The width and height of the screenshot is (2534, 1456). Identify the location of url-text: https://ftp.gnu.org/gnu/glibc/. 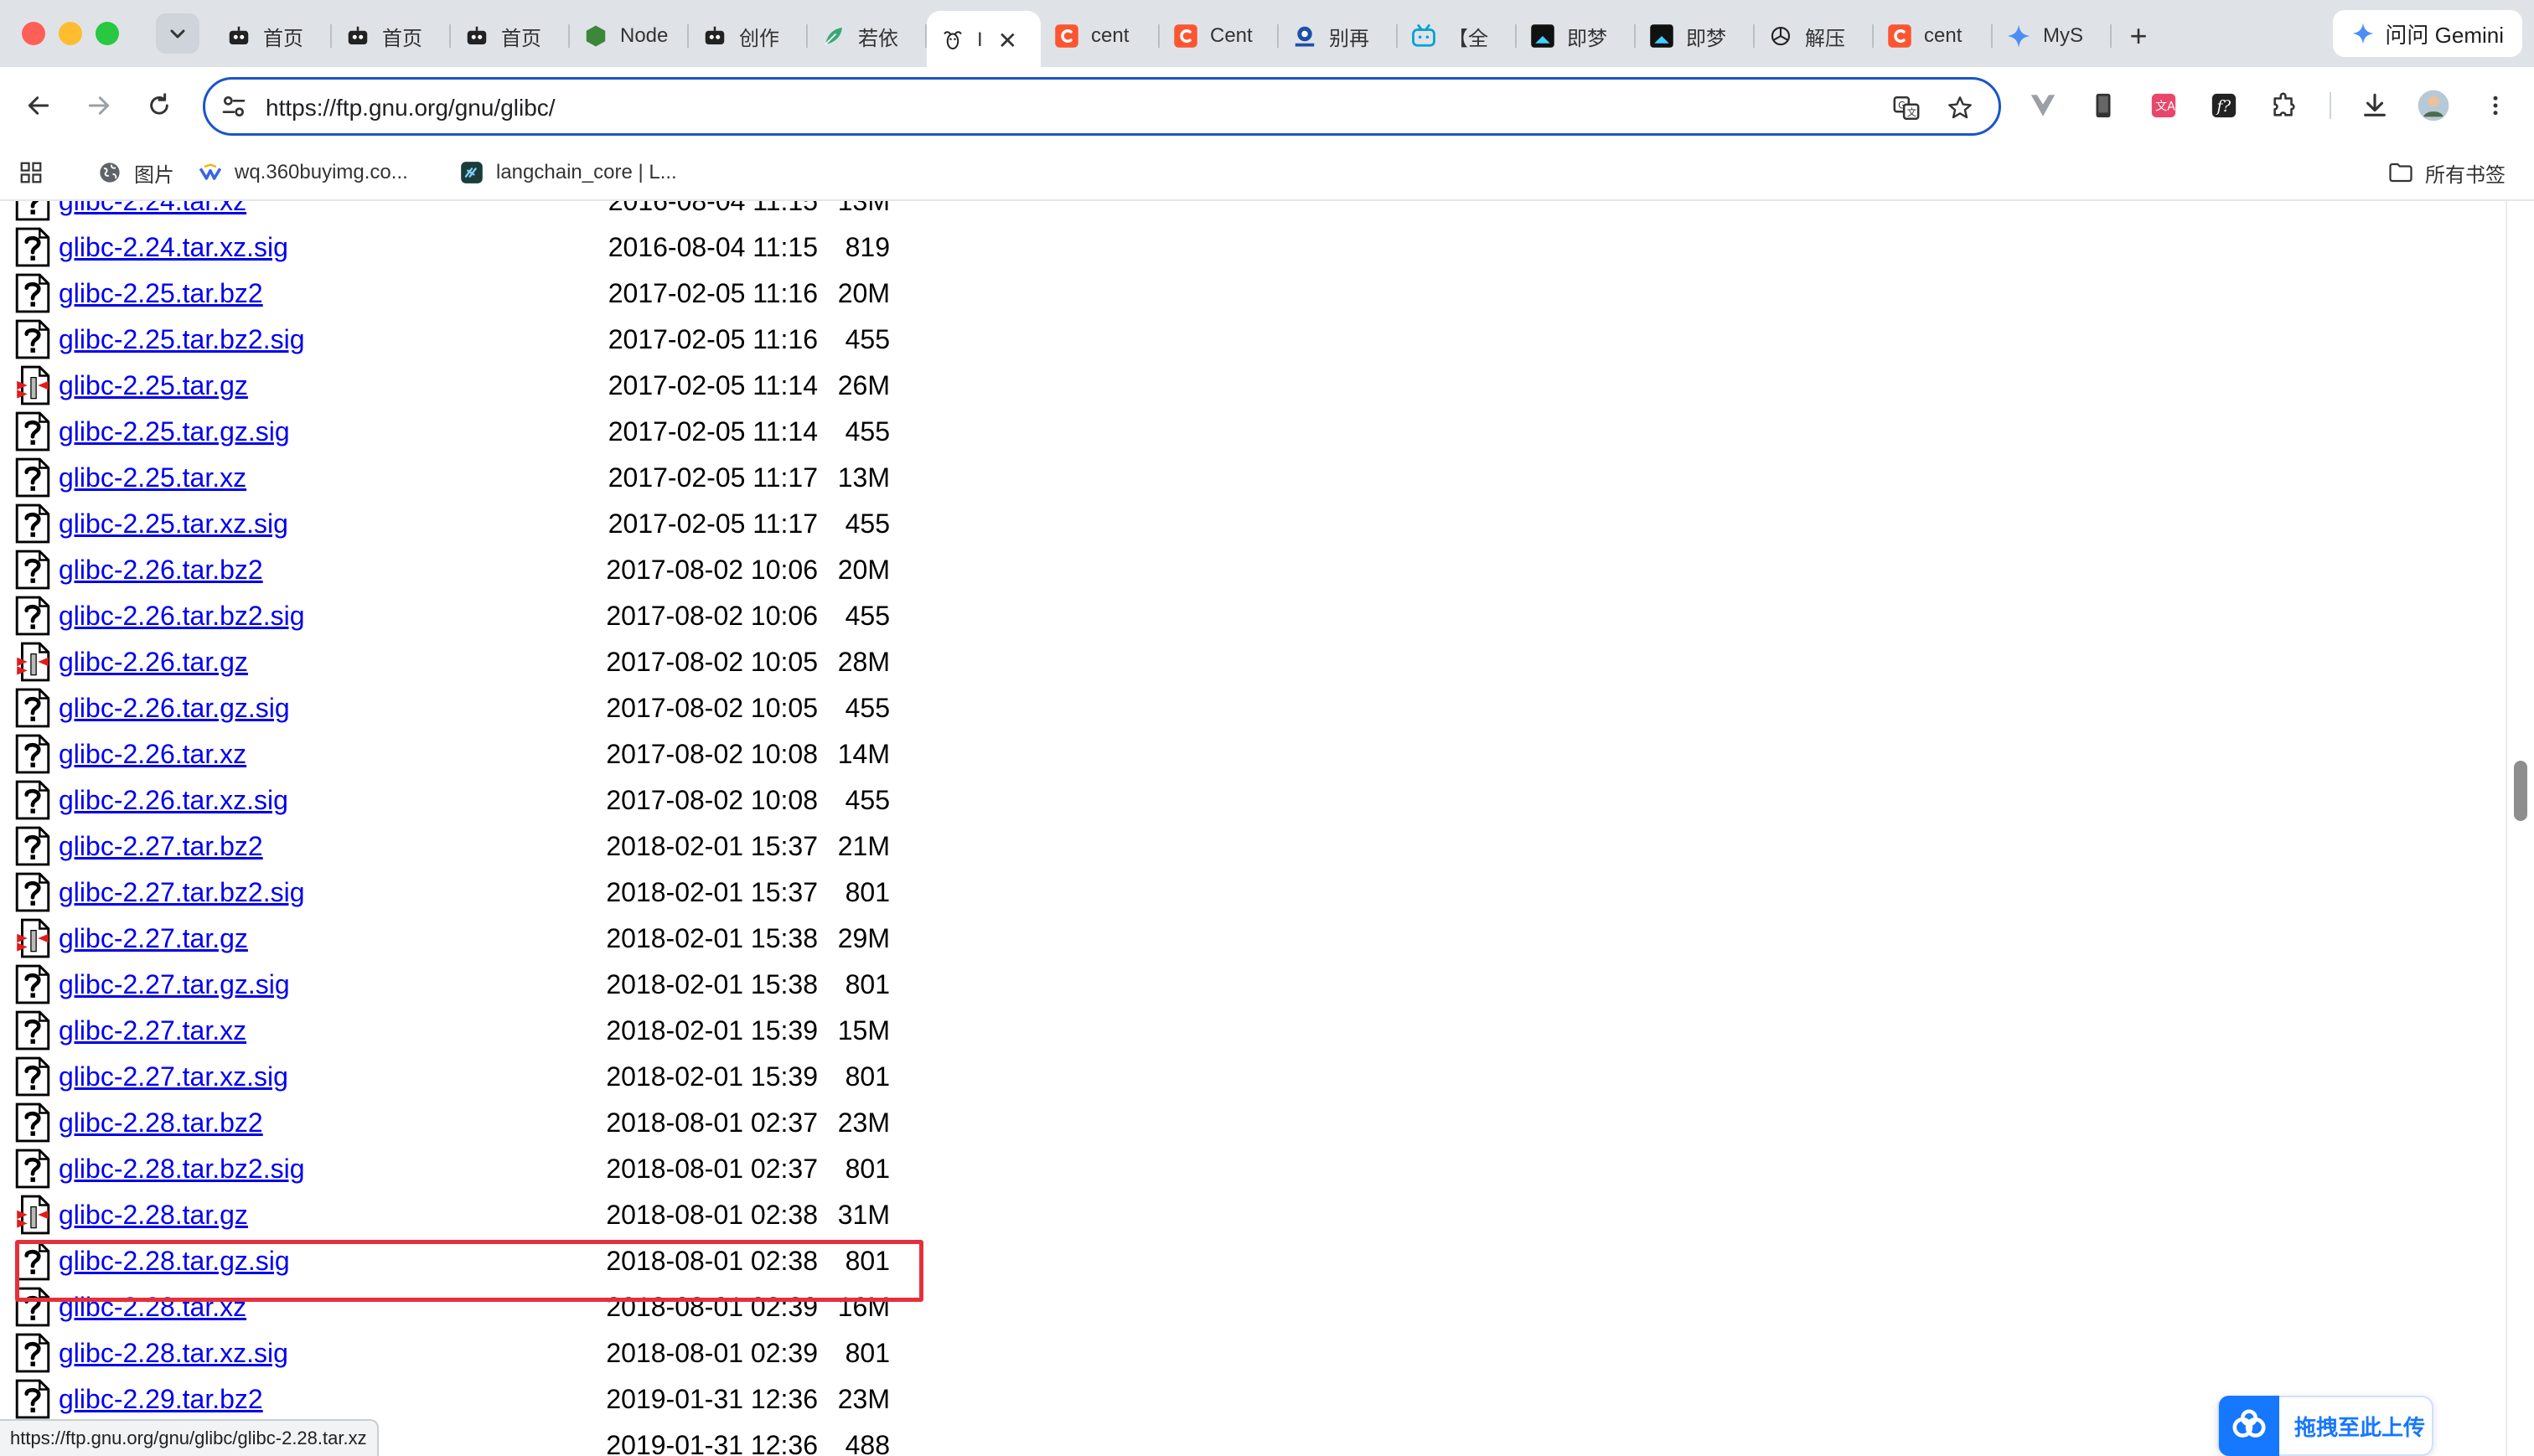
(411, 108).